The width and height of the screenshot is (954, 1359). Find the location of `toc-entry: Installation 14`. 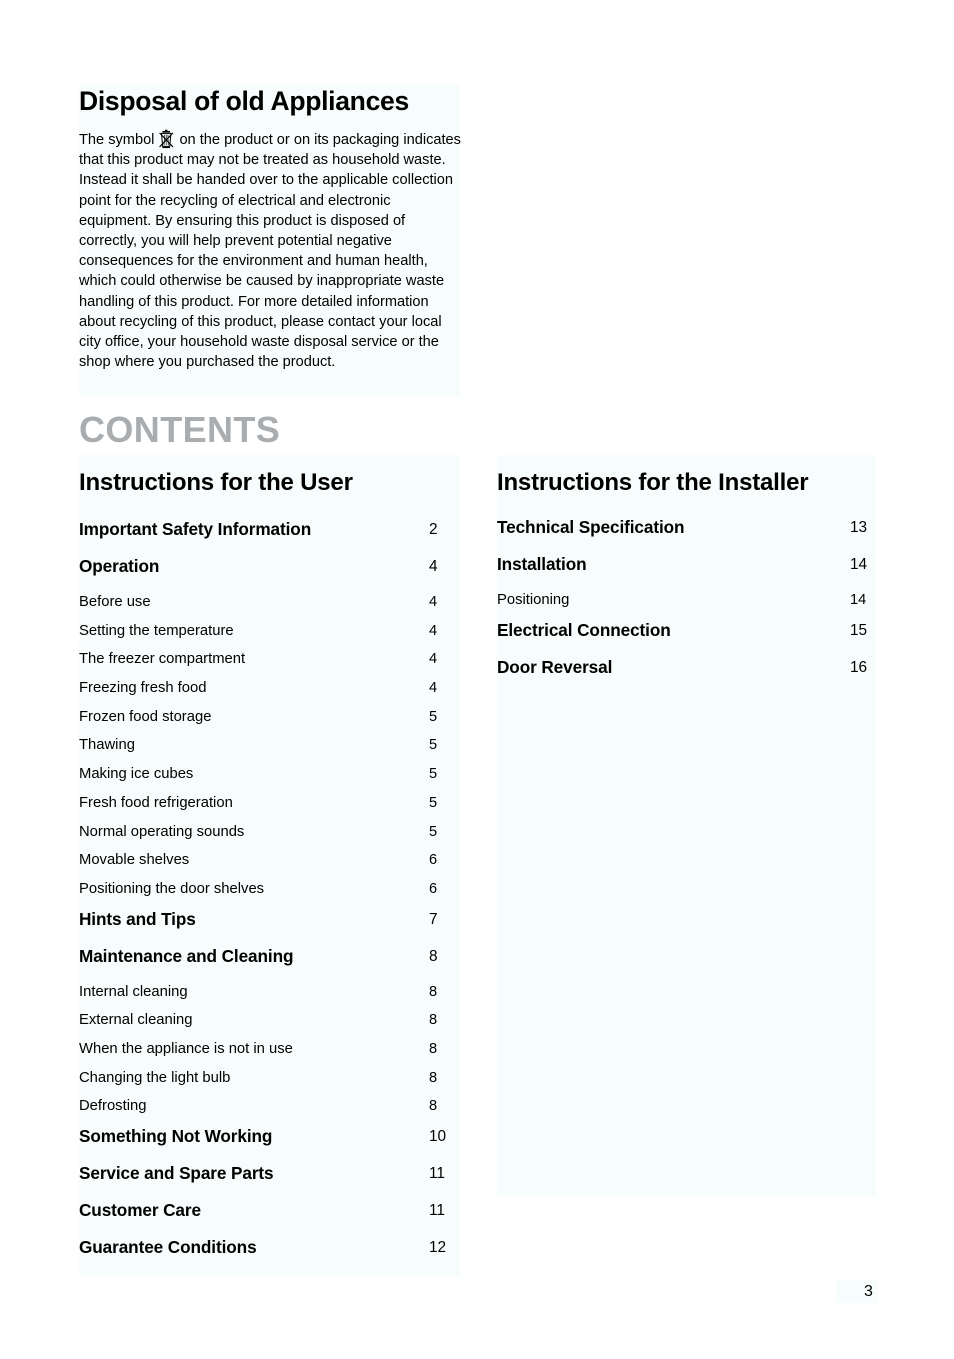

toc-entry: Installation 14 is located at coordinates (686, 571).